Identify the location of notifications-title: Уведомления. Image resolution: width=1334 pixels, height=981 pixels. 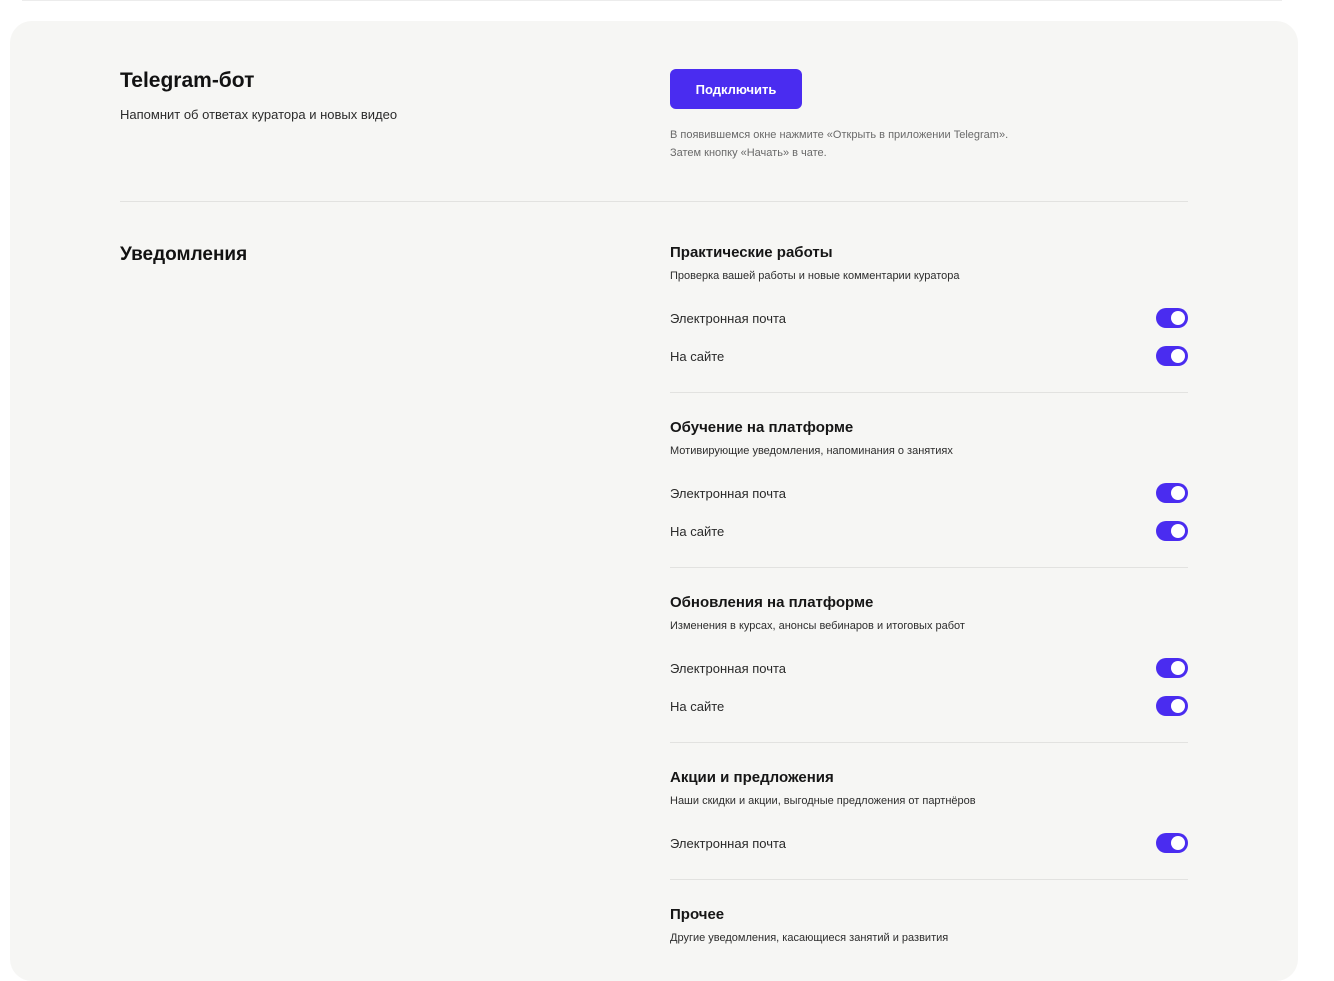
(184, 254).